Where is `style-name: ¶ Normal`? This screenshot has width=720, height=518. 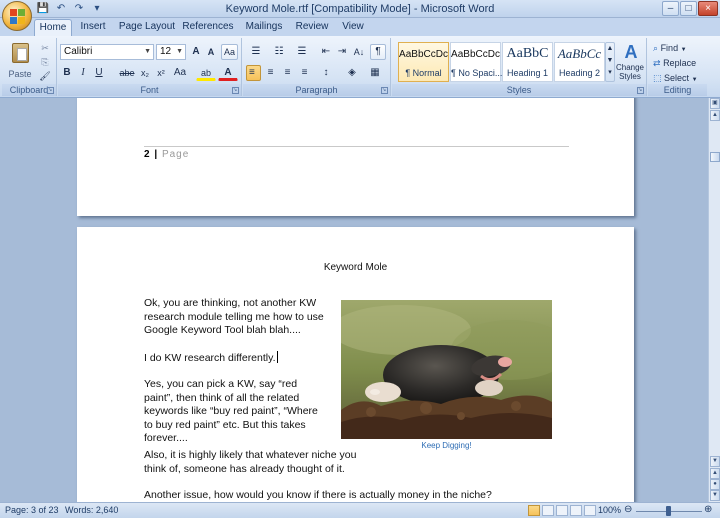 style-name: ¶ Normal is located at coordinates (423, 73).